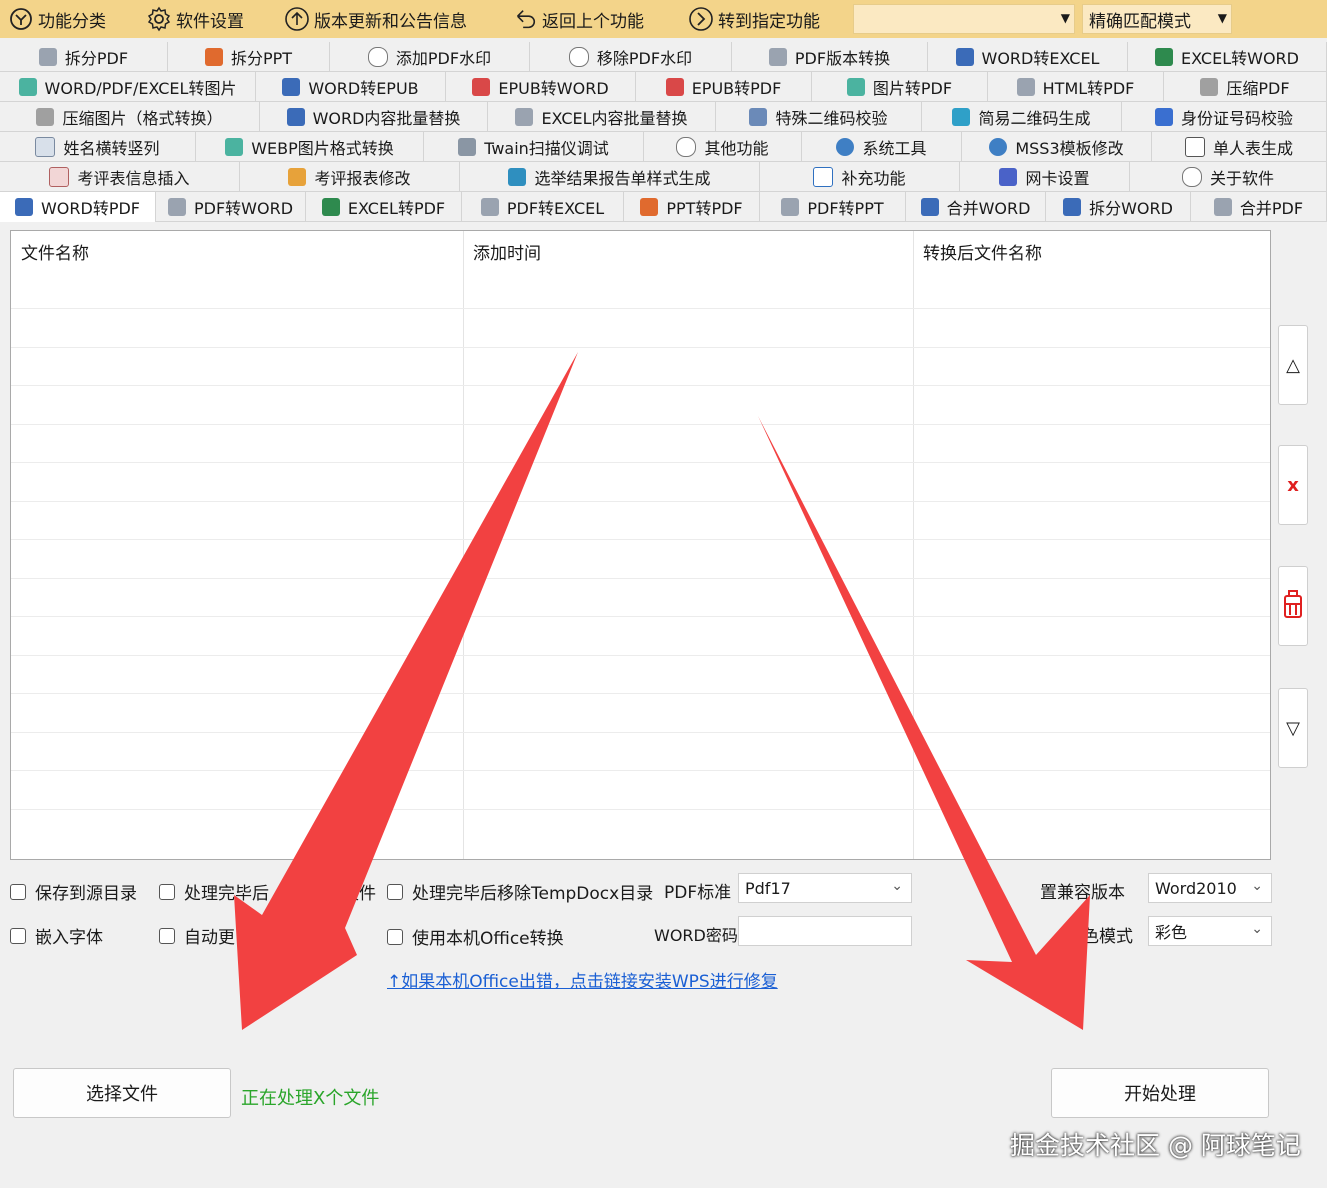 This screenshot has width=1327, height=1188. I want to click on tab-about: 关于软件, so click(1228, 177).